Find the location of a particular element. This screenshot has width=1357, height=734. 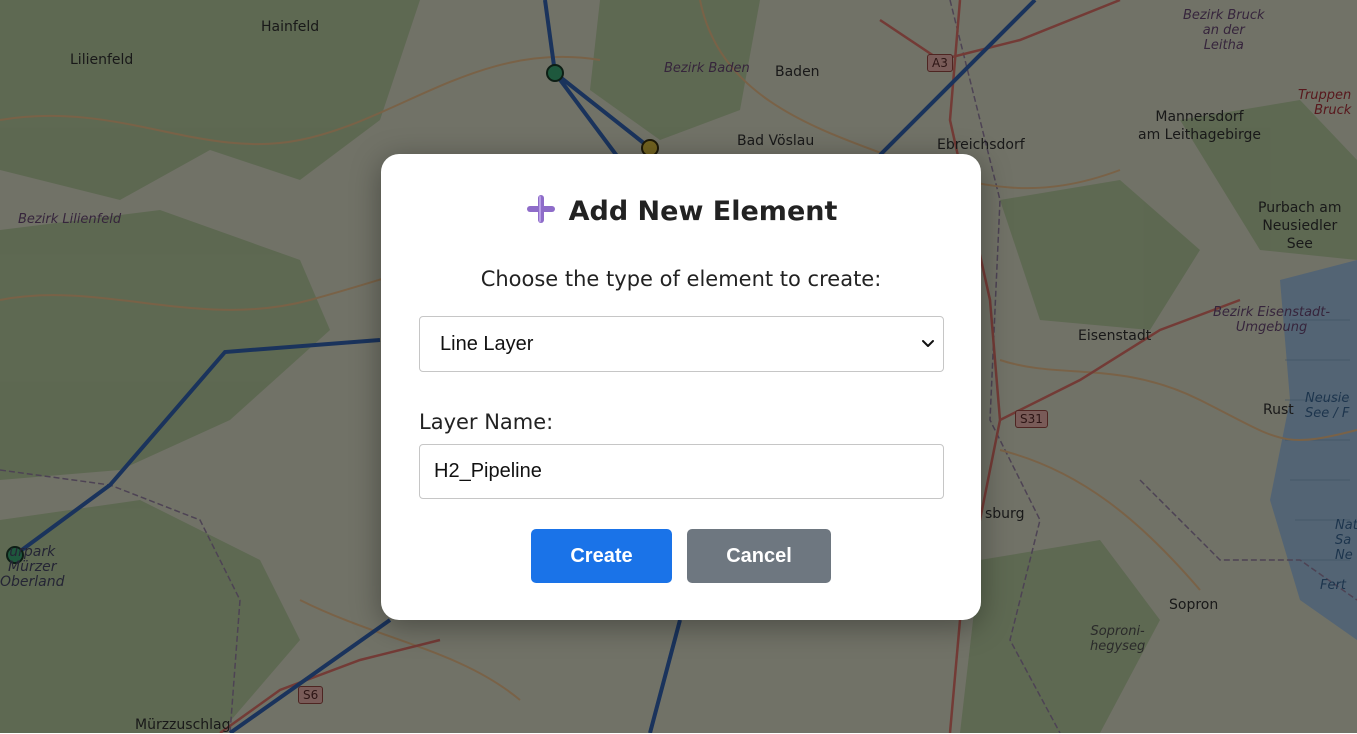

element-type-select: Line Layer is located at coordinates (681, 344).